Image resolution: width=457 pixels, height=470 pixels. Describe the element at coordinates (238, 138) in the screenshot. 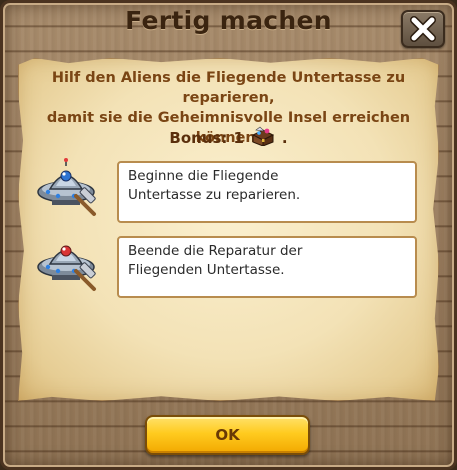

I see `bonus-amount: 1` at that location.